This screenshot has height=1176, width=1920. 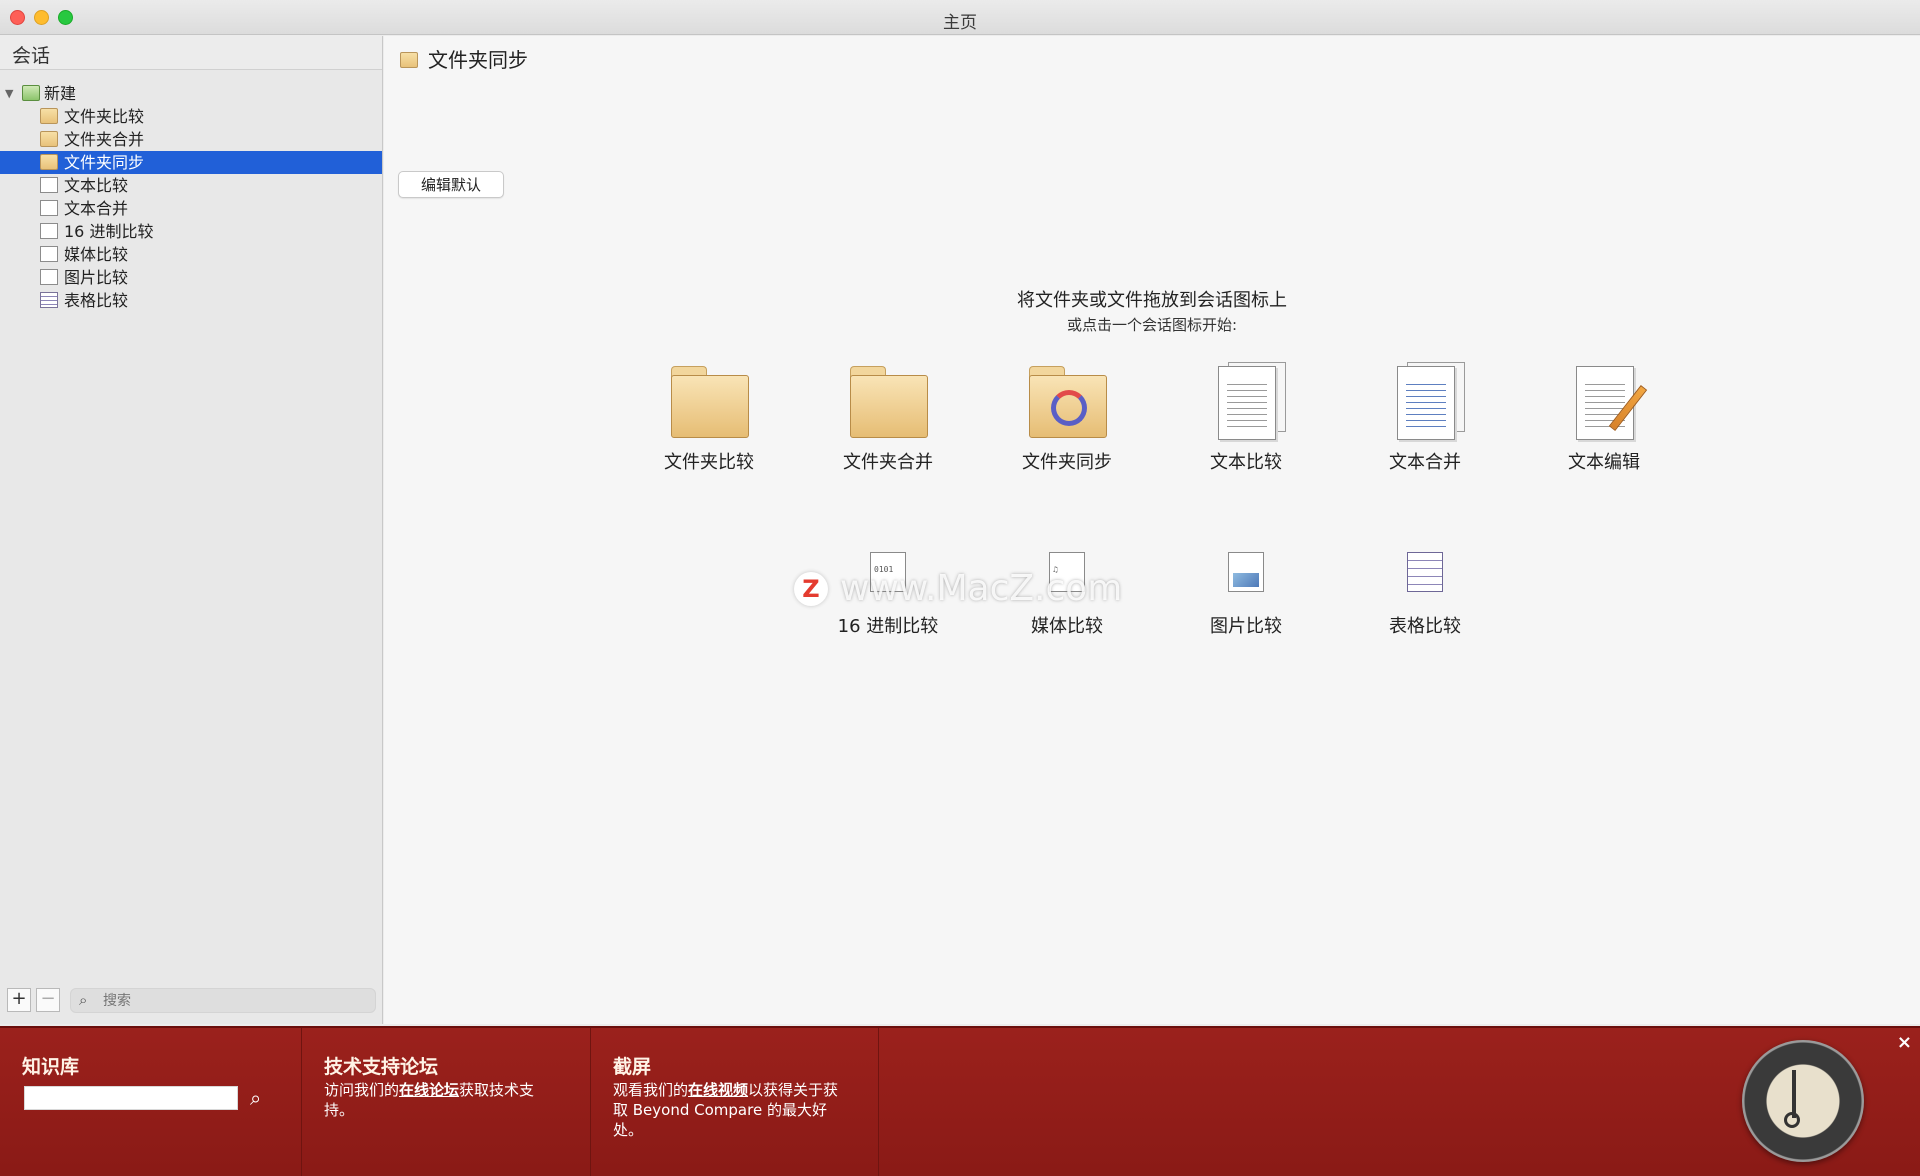 I want to click on tree-item-table-compare: 表格比较, so click(x=191, y=300).